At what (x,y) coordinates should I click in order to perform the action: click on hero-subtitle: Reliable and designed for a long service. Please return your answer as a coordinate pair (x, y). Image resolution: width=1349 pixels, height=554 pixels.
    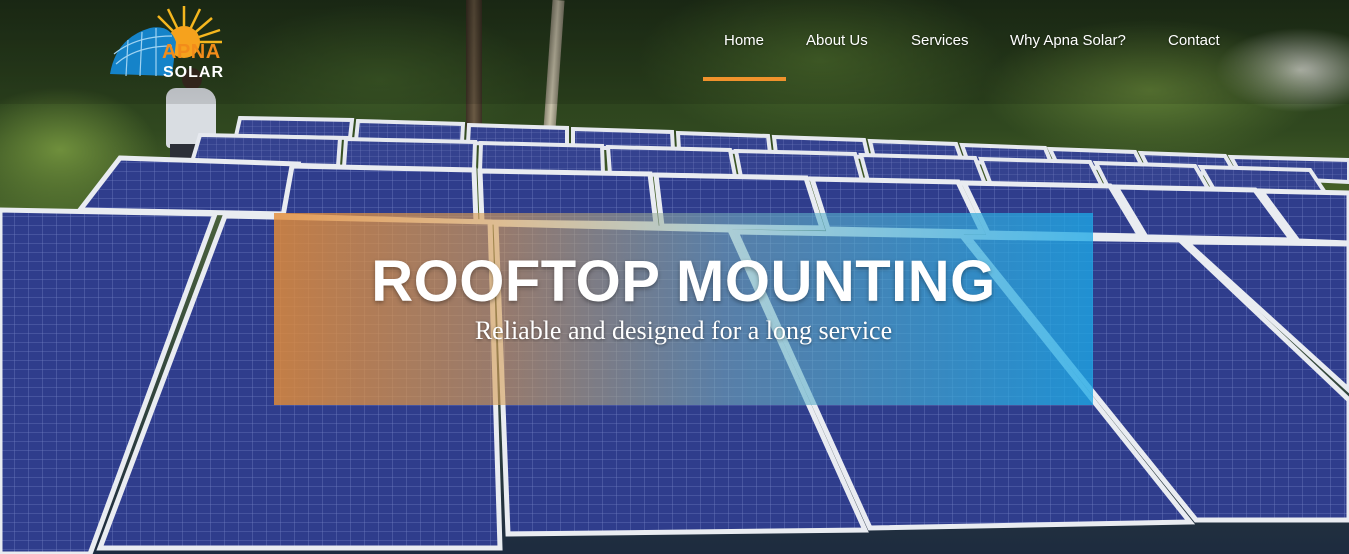
    Looking at the image, I should click on (683, 330).